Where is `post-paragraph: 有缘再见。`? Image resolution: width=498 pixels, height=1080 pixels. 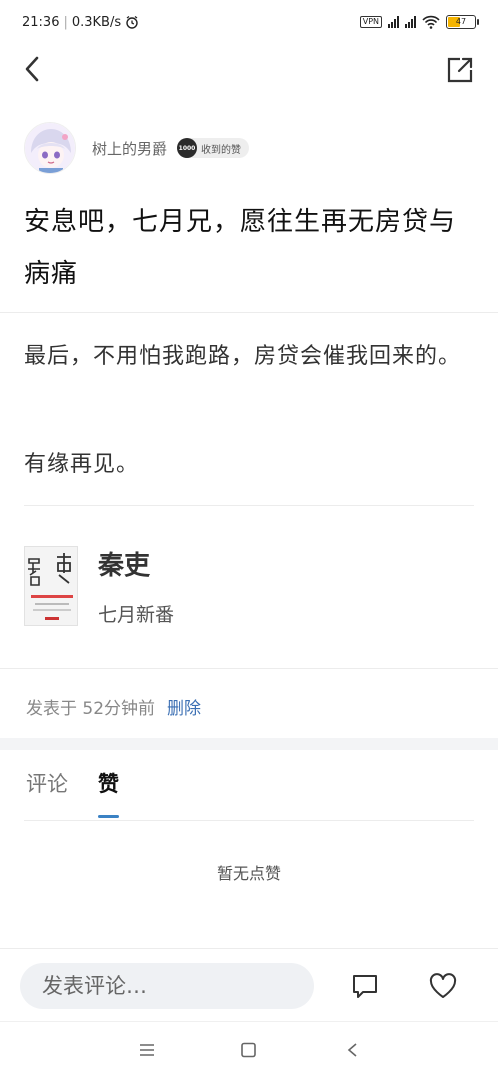 post-paragraph: 有缘再见。 is located at coordinates (82, 464).